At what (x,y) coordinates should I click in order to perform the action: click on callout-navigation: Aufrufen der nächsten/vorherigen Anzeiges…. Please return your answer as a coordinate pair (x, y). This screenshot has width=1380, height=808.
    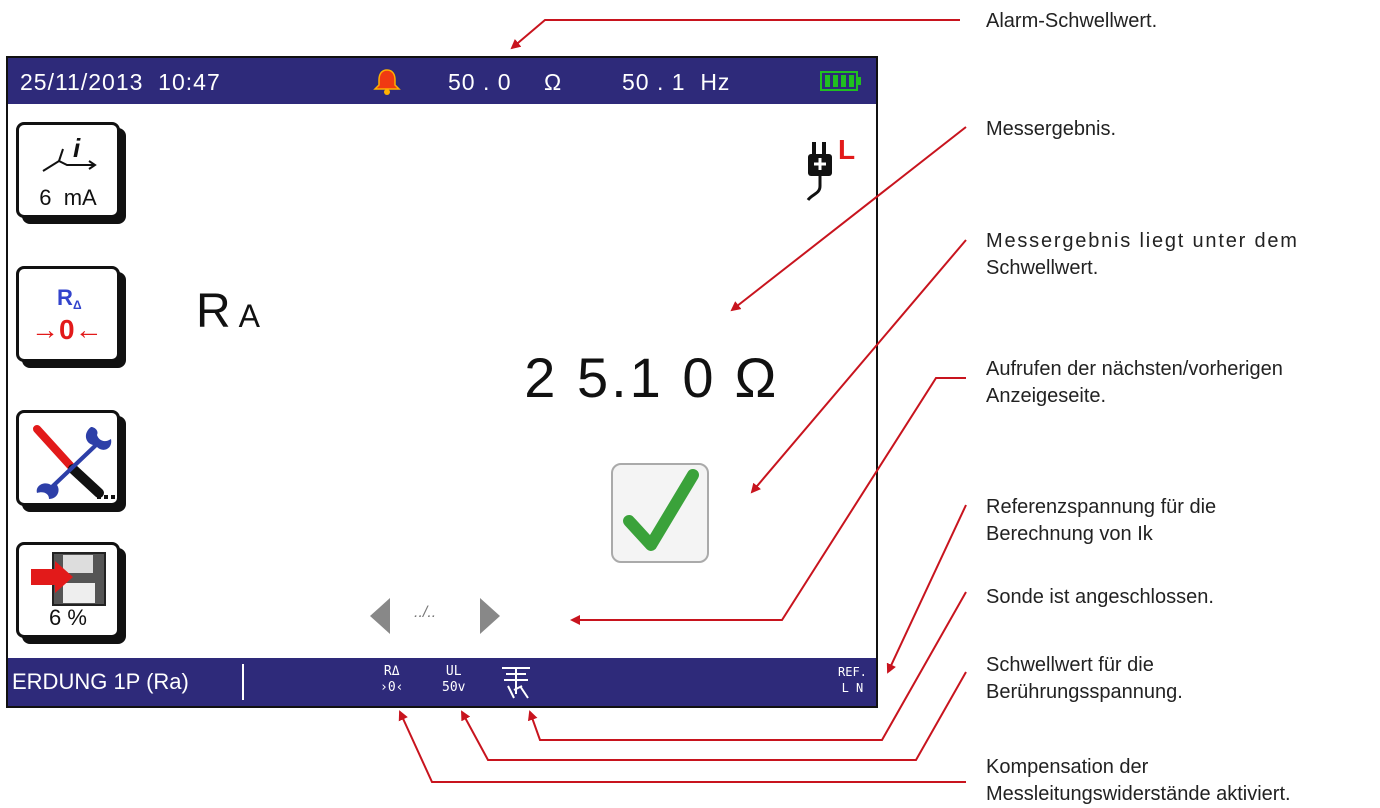
    Looking at the image, I should click on (1134, 382).